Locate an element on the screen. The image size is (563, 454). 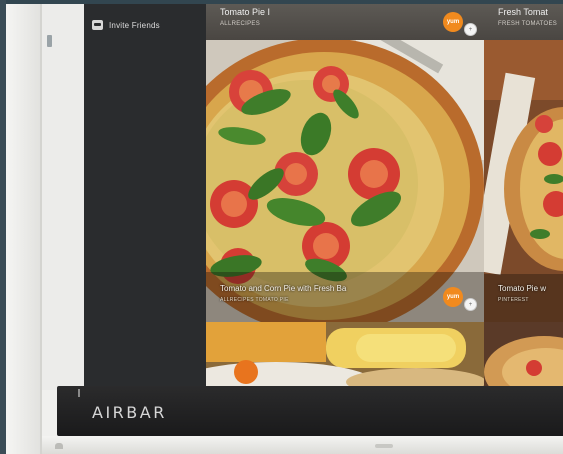
recipe-title: Tomato Pie I is located at coordinates (245, 12).